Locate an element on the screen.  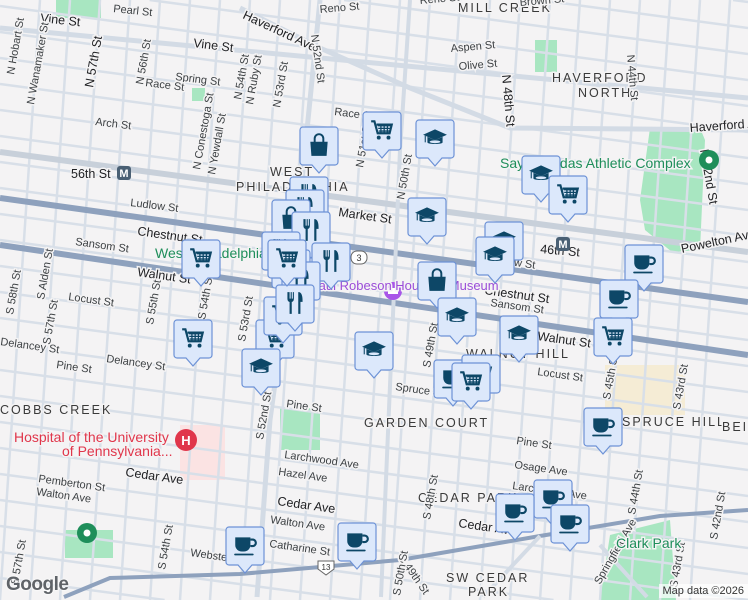
street-label: Ludlow St is located at coordinates (154, 206).